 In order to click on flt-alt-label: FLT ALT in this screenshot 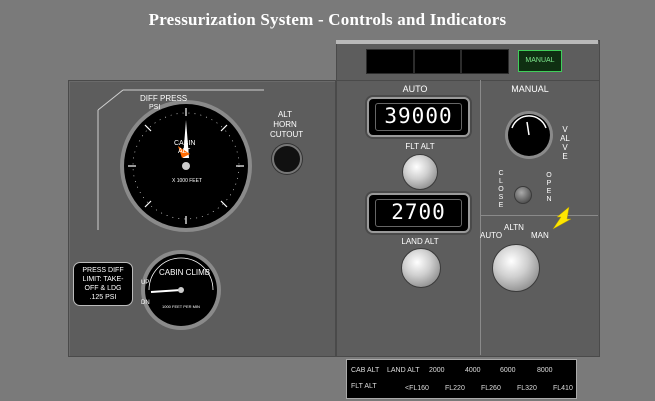, I will do `click(420, 146)`.